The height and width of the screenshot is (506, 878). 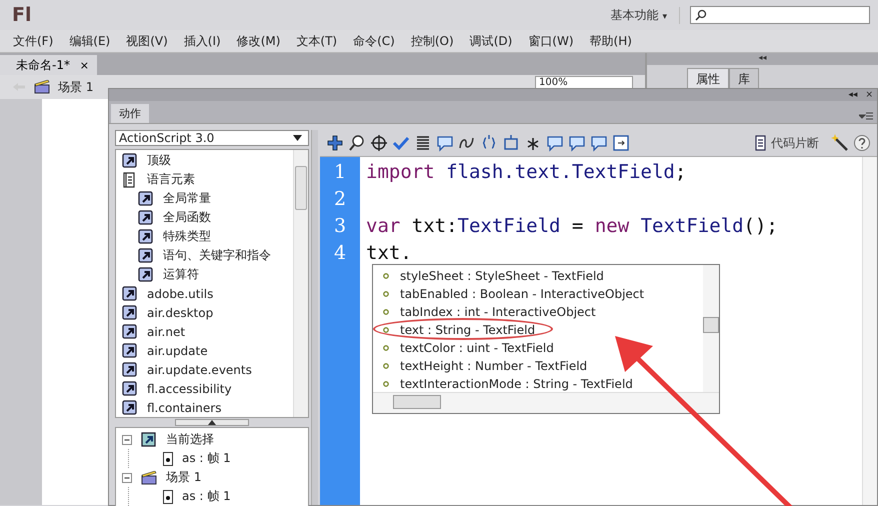 What do you see at coordinates (760, 143) in the screenshot?
I see `document-icon` at bounding box center [760, 143].